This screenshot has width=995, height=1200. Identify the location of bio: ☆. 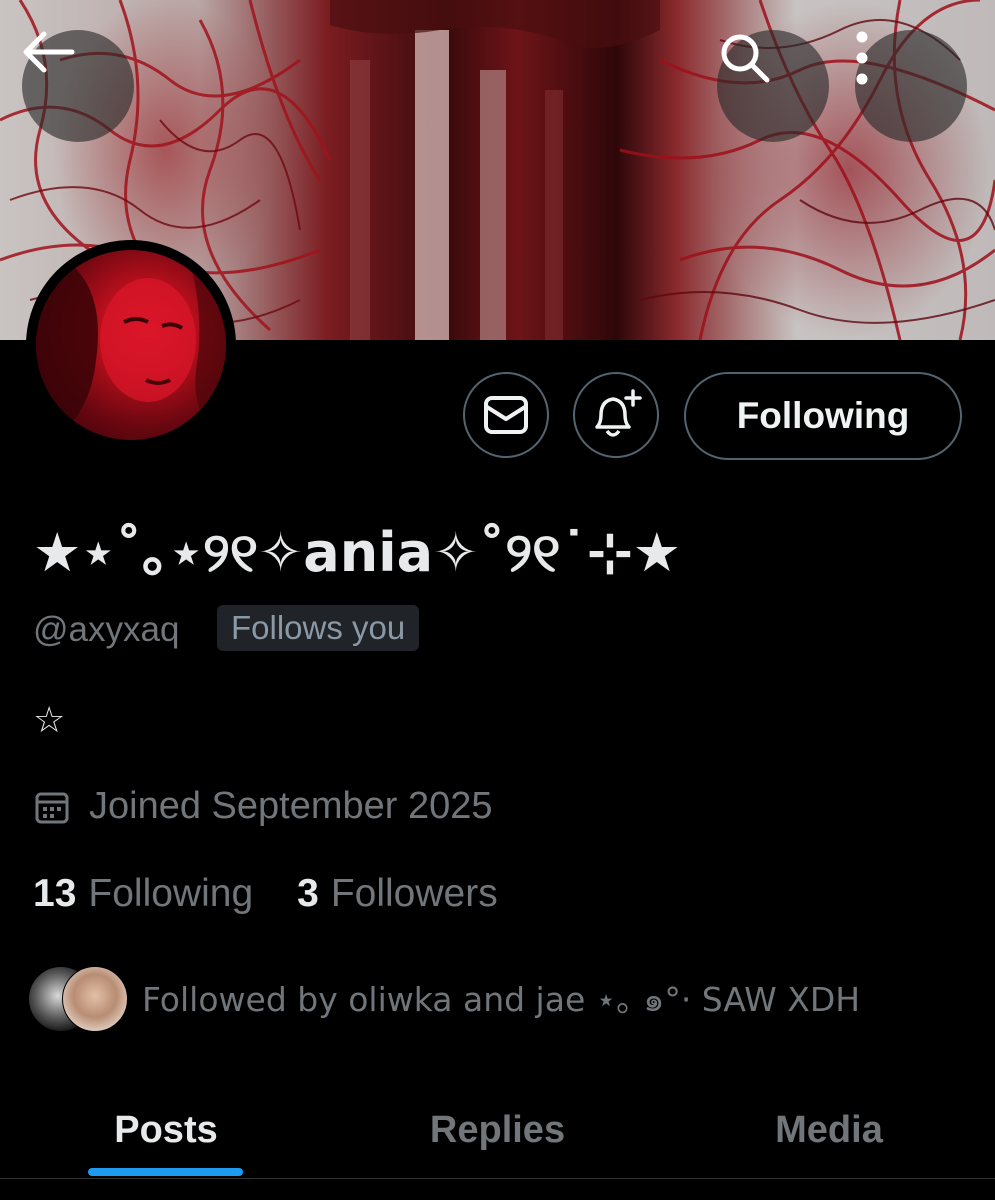
(49, 720).